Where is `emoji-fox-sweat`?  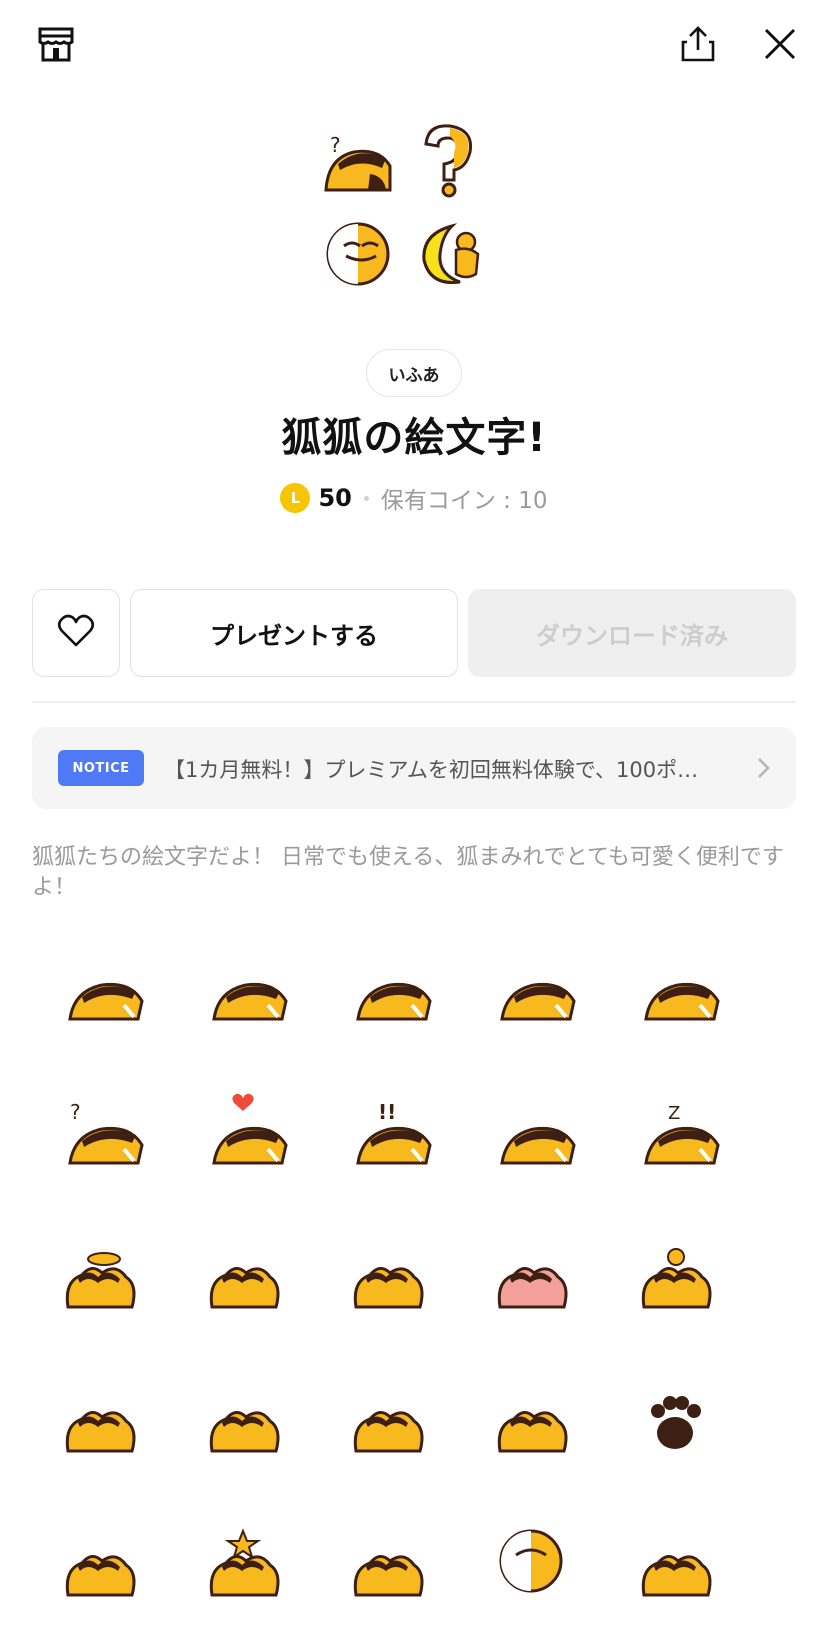 emoji-fox-sweat is located at coordinates (387, 1422).